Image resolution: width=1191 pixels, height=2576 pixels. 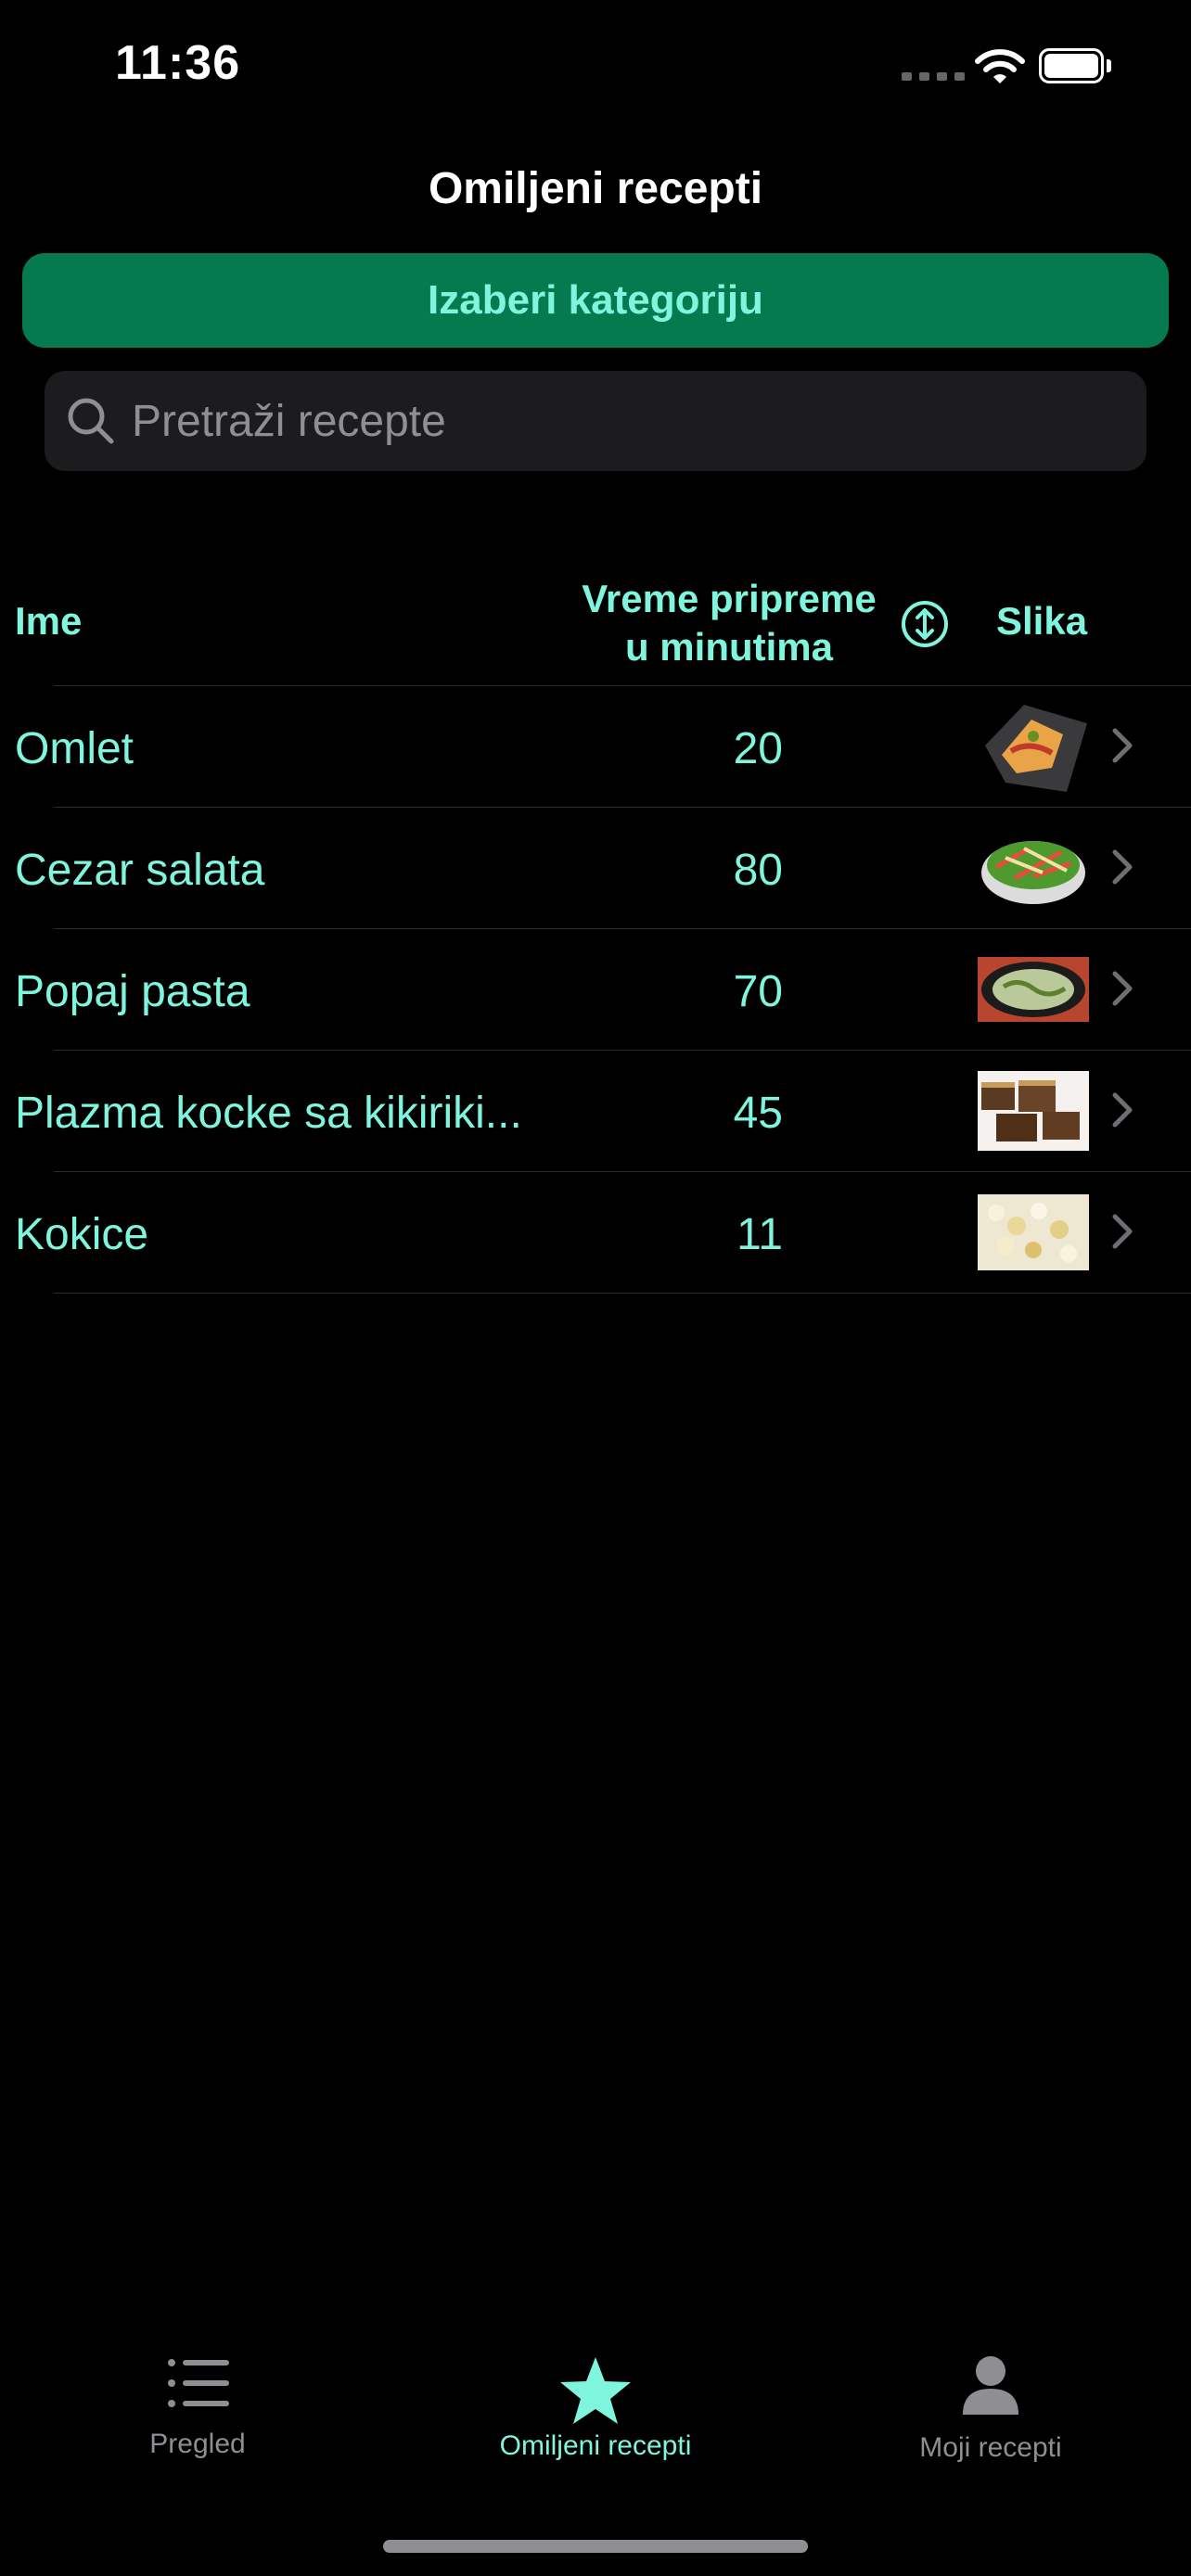 I want to click on star-icon, so click(x=595, y=2391).